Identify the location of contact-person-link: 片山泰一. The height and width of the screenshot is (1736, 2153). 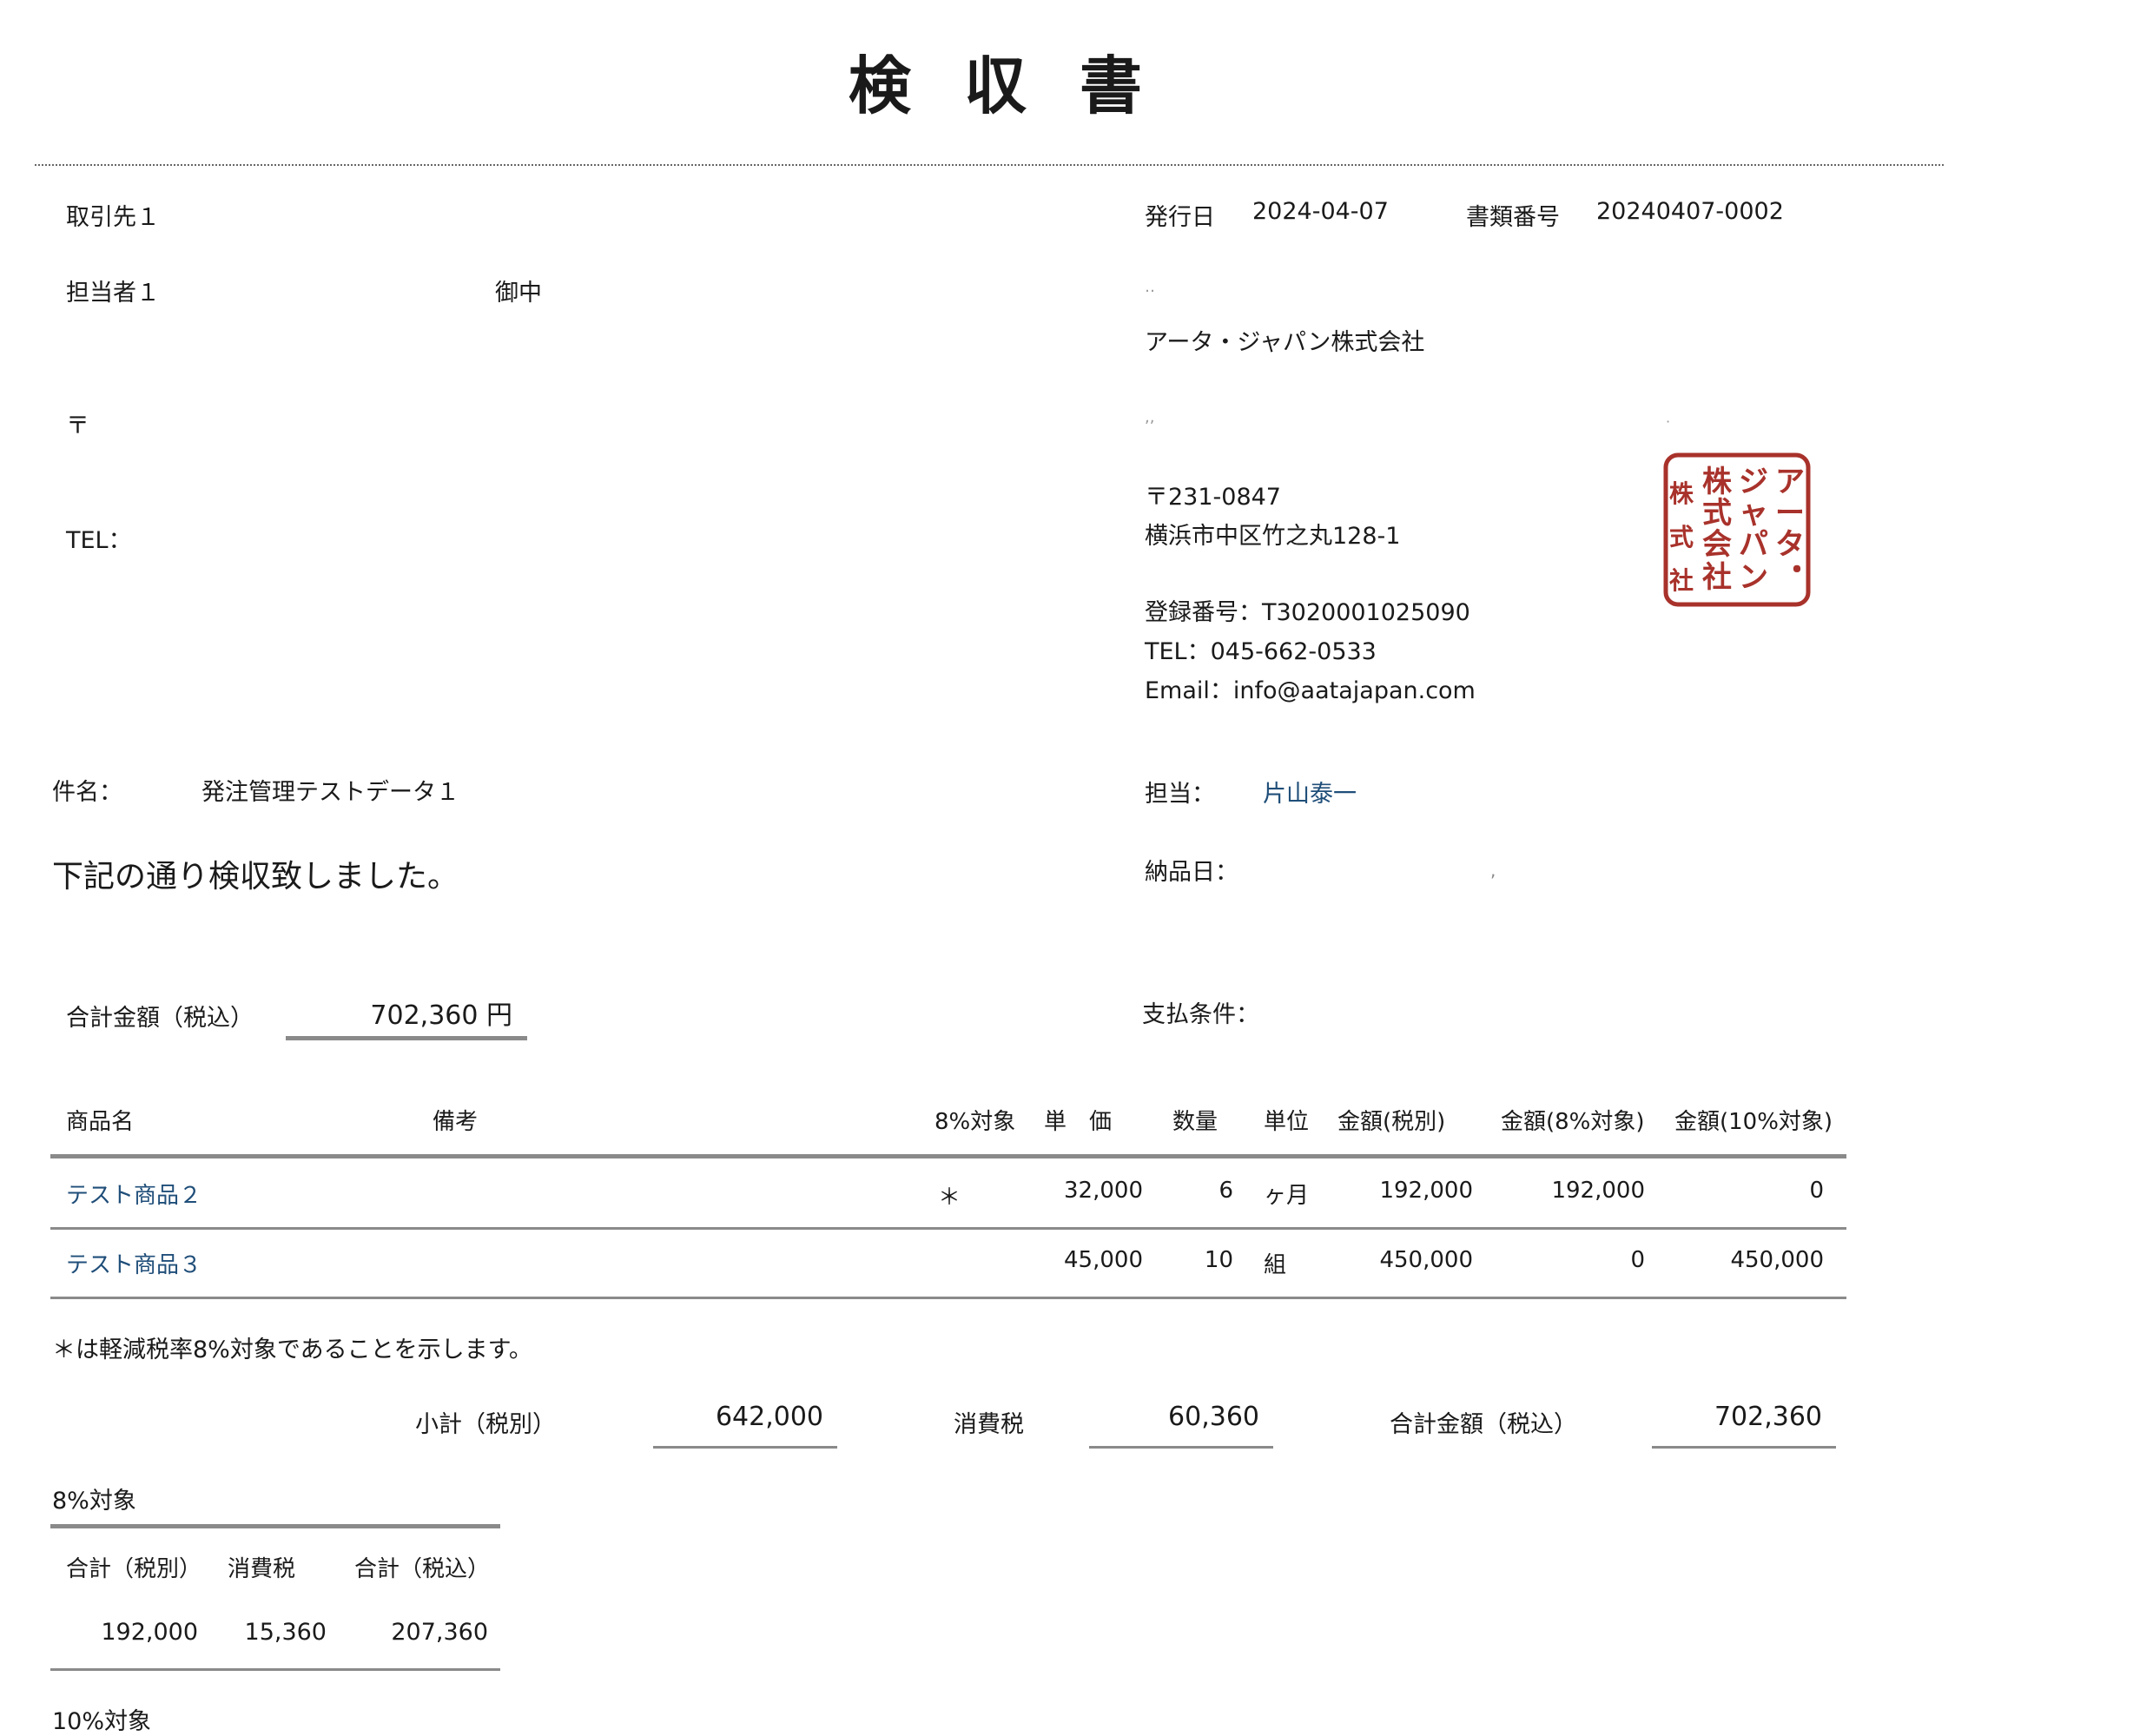
(1310, 792).